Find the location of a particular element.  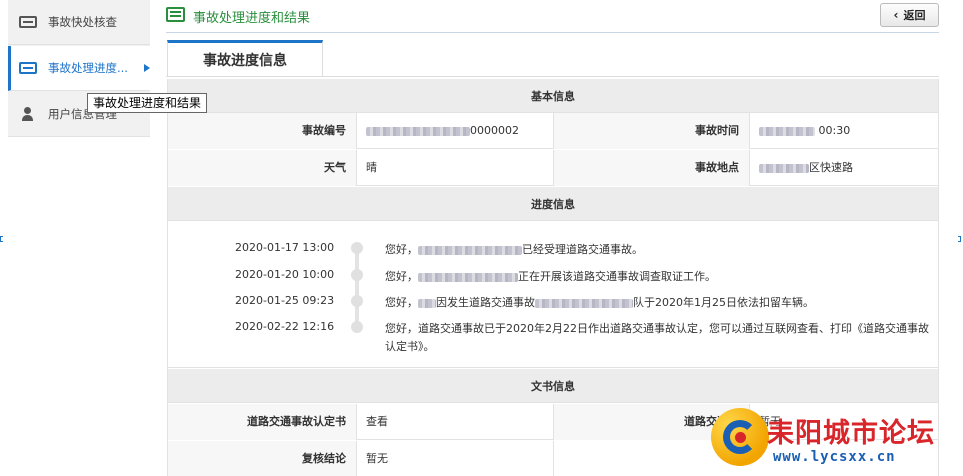

table-row: 复核结论 暂无 is located at coordinates (553, 458).